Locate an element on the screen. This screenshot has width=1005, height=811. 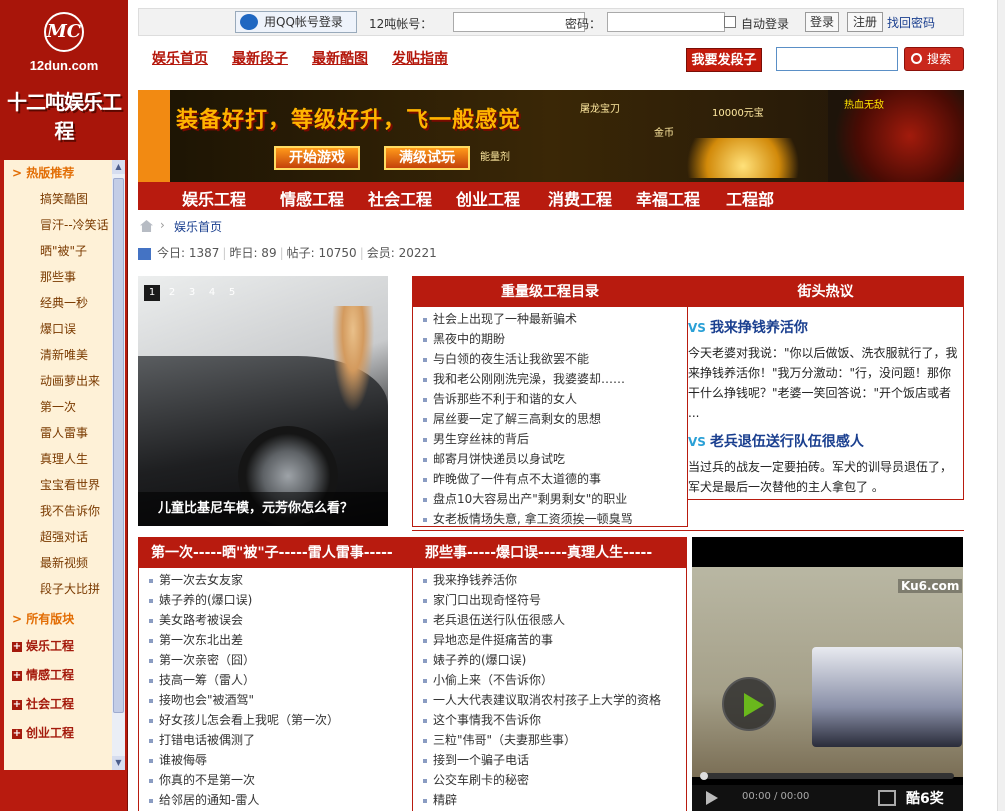
list-item: 这个事情我不告诉你 is located at coordinates (549, 720).